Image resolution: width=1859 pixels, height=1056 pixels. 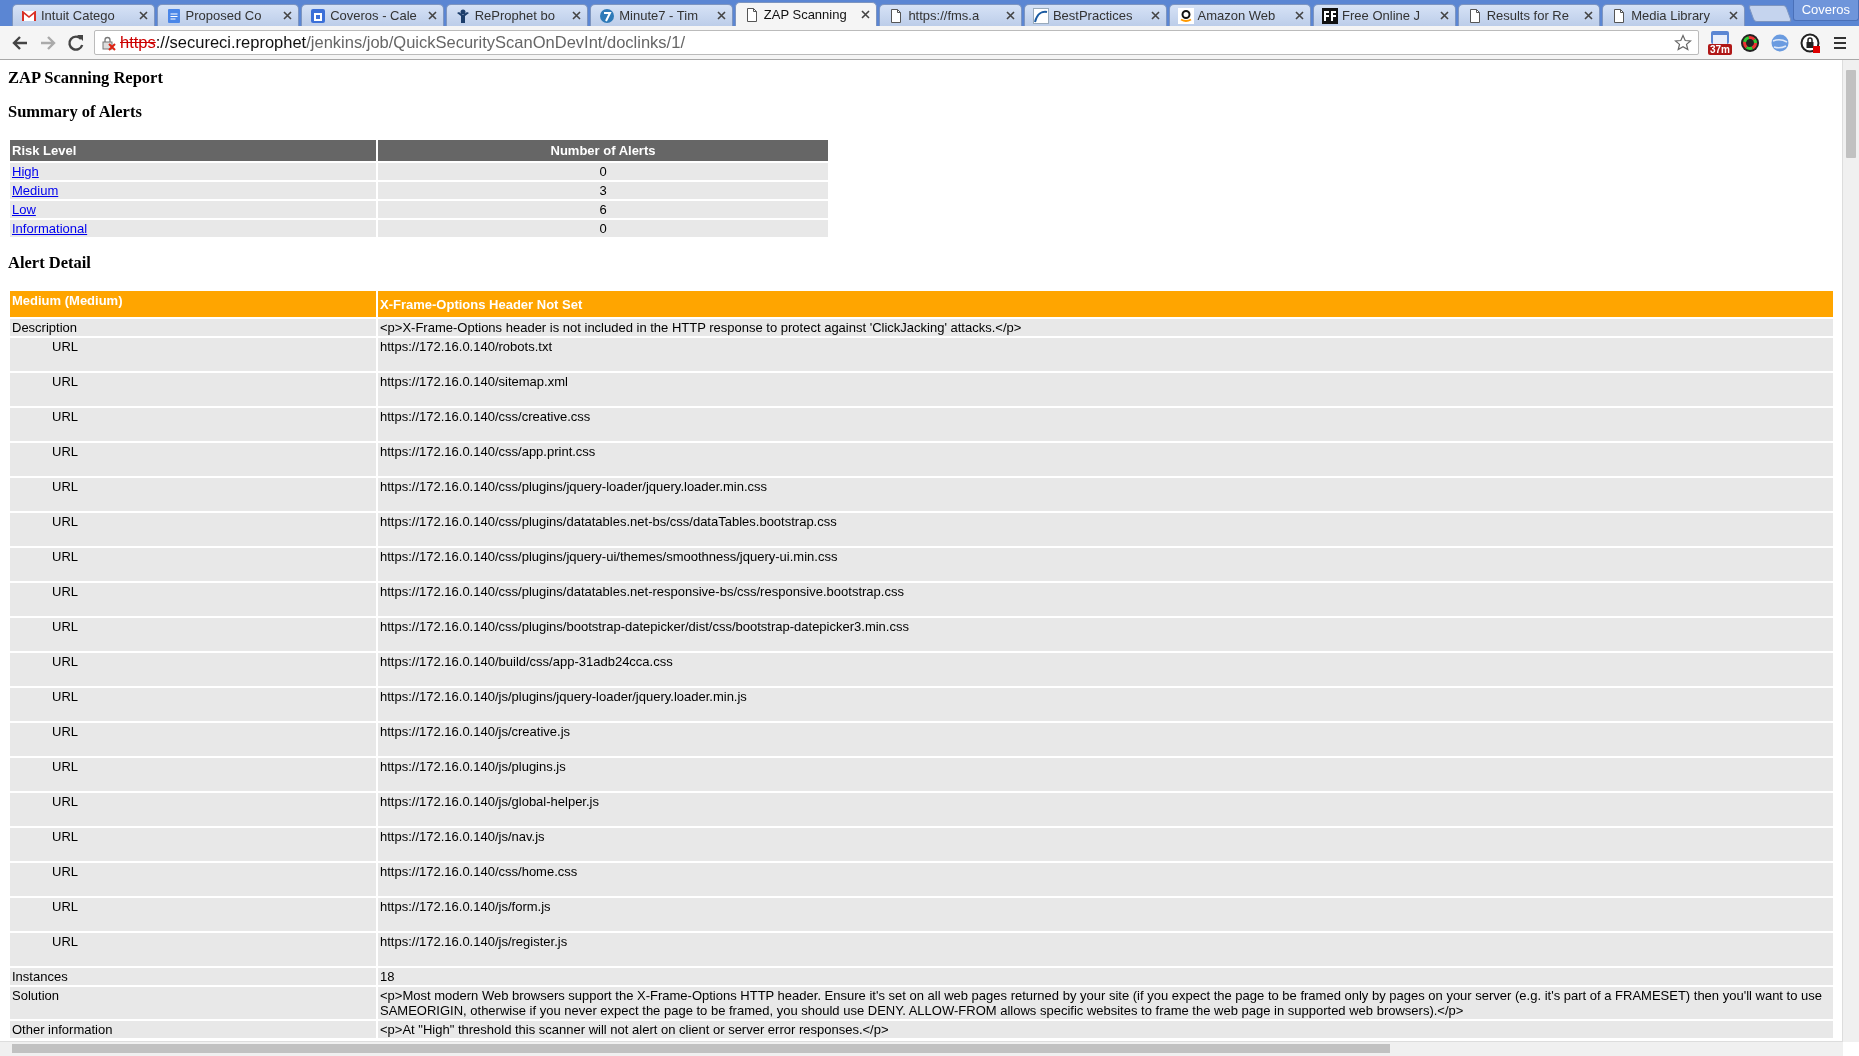 What do you see at coordinates (1105, 599) in the screenshot?
I see `url-cell: https://172.16.0.140/css/plugins/datatables.net-responsive-bs/css/responsive.bootstrap.css` at bounding box center [1105, 599].